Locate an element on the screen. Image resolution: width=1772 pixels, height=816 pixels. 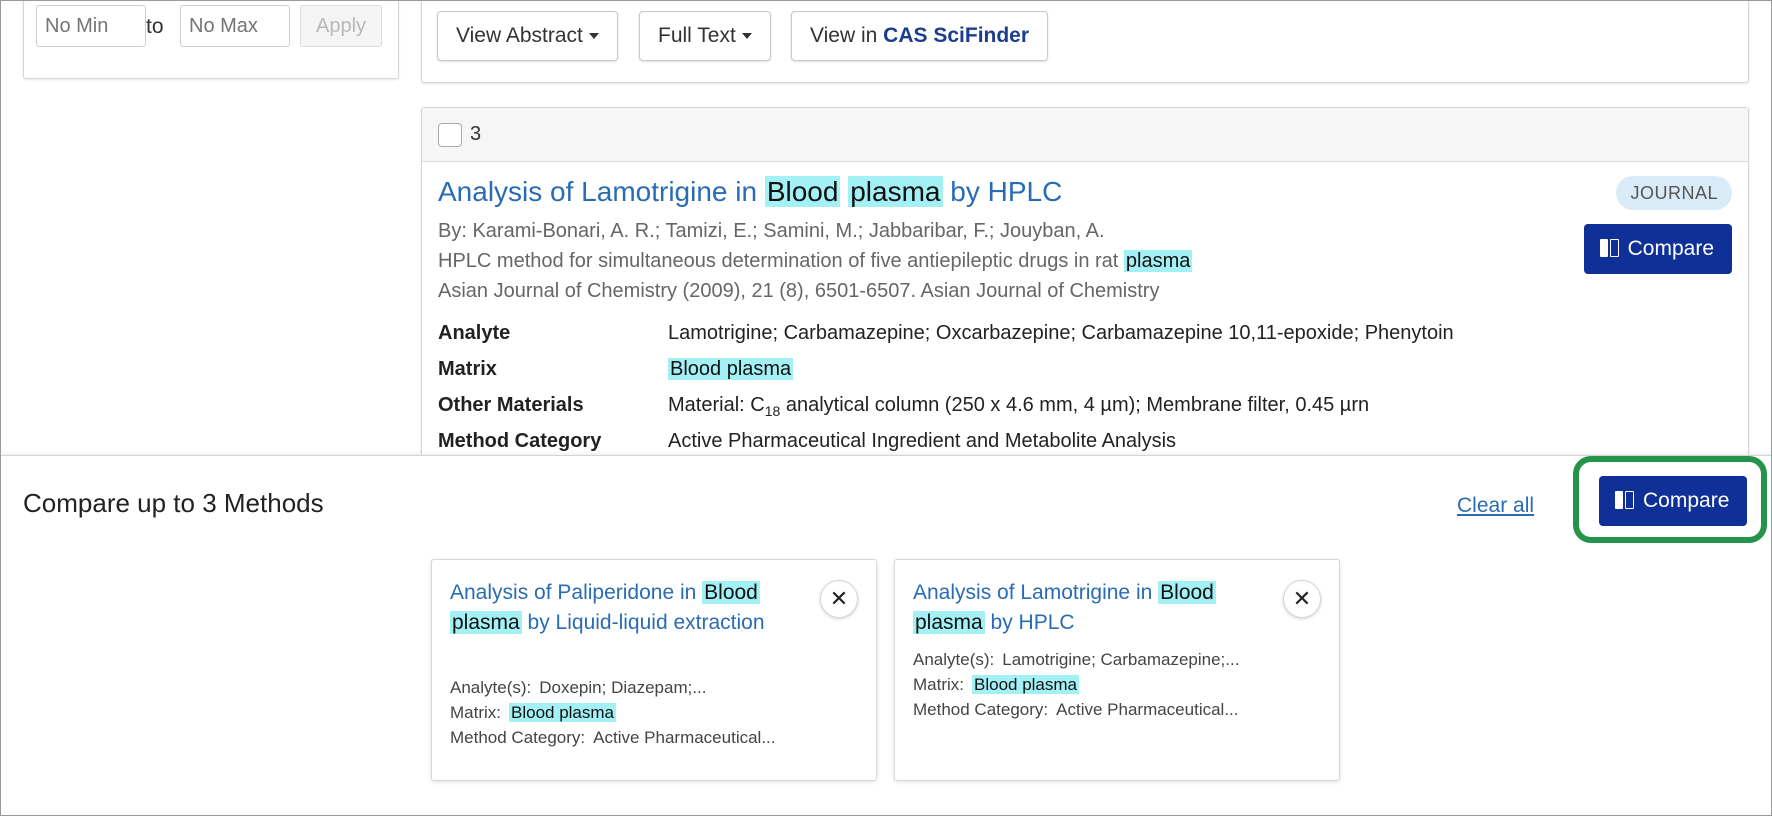
clear-all-link: Clear all is located at coordinates (1495, 506).